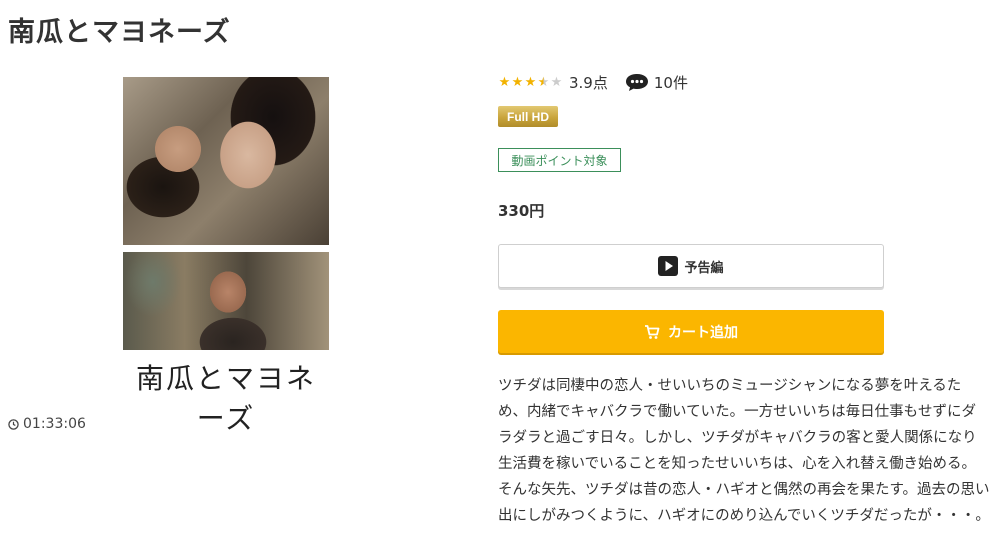  Describe the element at coordinates (703, 332) in the screenshot. I see `add-to-cart-label: カート追加` at that location.